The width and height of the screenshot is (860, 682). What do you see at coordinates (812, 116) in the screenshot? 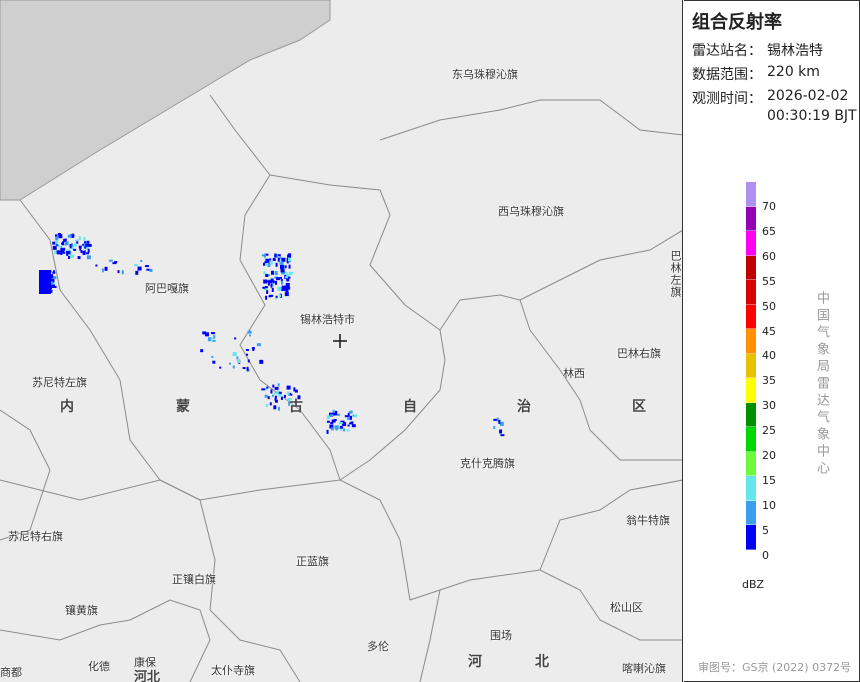
I see `time-value: 00:30:19 BJT` at bounding box center [812, 116].